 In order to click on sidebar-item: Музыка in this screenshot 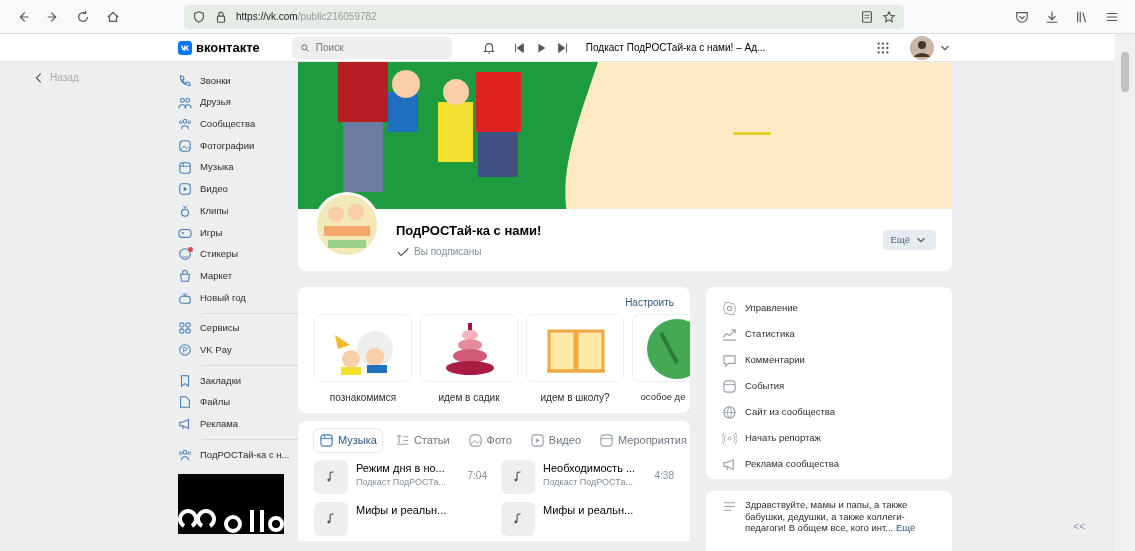, I will do `click(238, 167)`.